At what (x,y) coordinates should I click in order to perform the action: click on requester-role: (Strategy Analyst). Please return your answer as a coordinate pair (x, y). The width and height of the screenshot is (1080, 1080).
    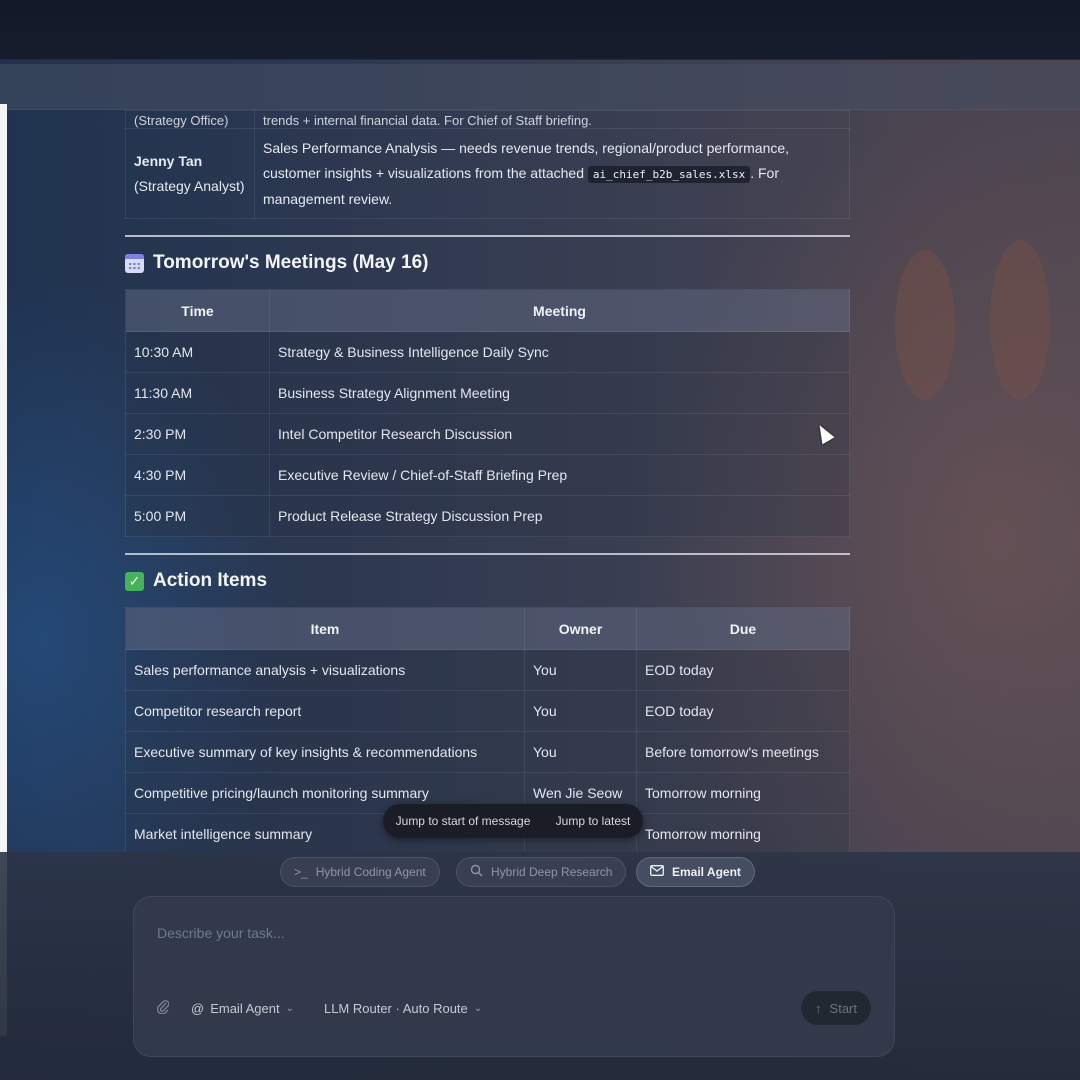
    Looking at the image, I should click on (189, 185).